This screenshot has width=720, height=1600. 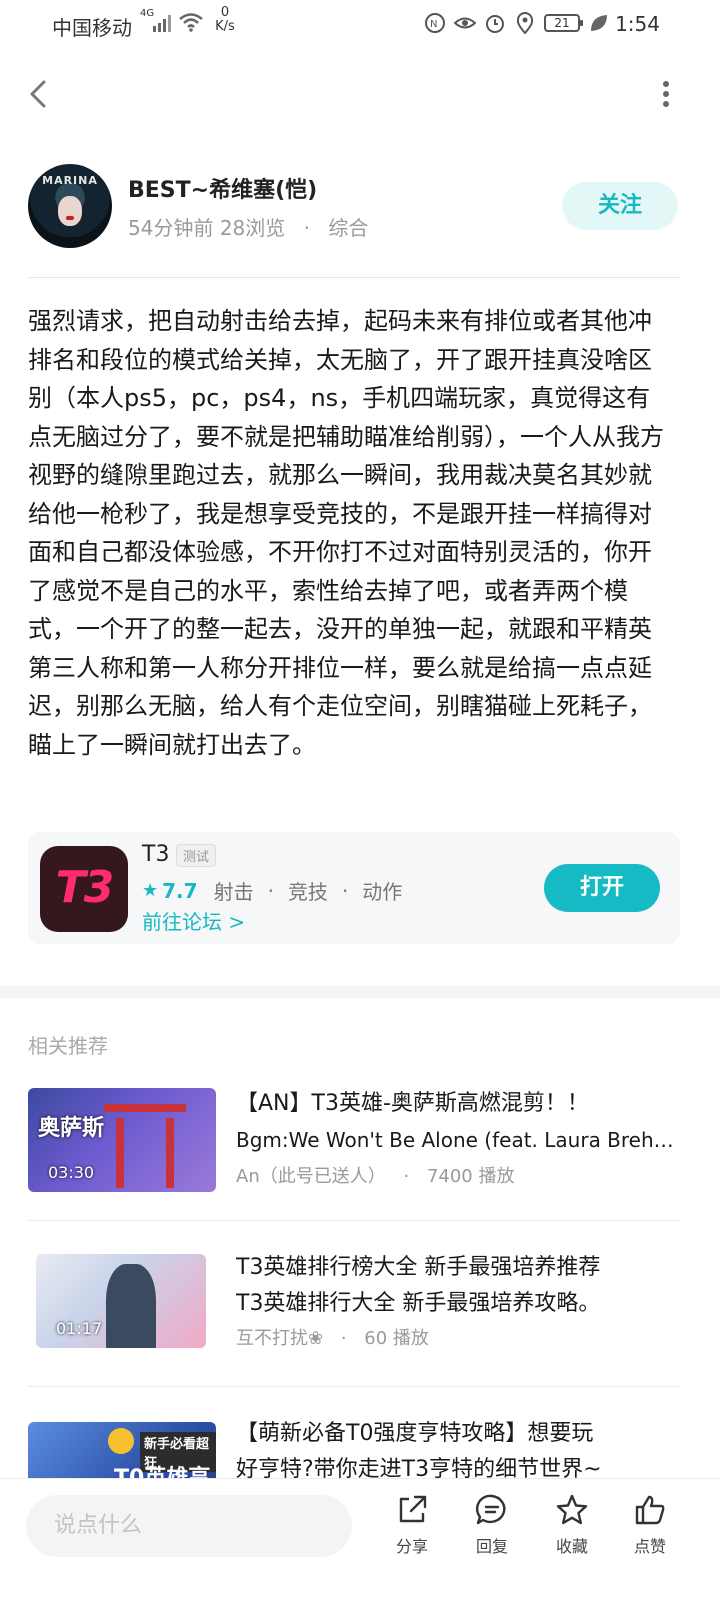 I want to click on leaf-icon, so click(x=599, y=23).